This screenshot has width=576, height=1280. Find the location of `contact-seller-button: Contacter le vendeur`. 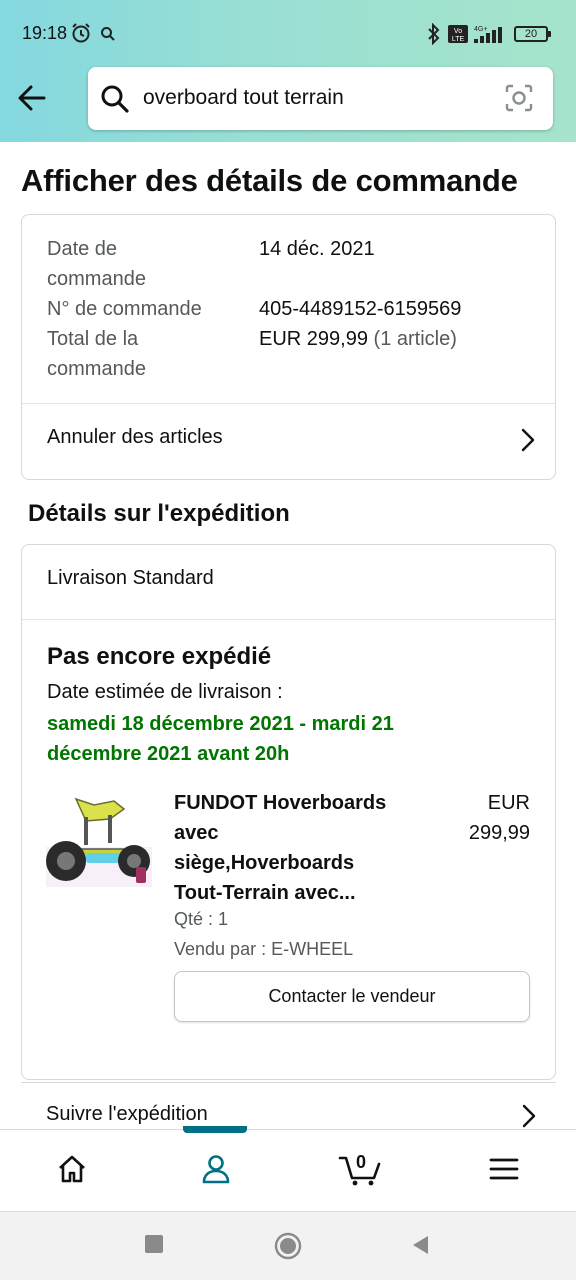

contact-seller-button: Contacter le vendeur is located at coordinates (352, 996).